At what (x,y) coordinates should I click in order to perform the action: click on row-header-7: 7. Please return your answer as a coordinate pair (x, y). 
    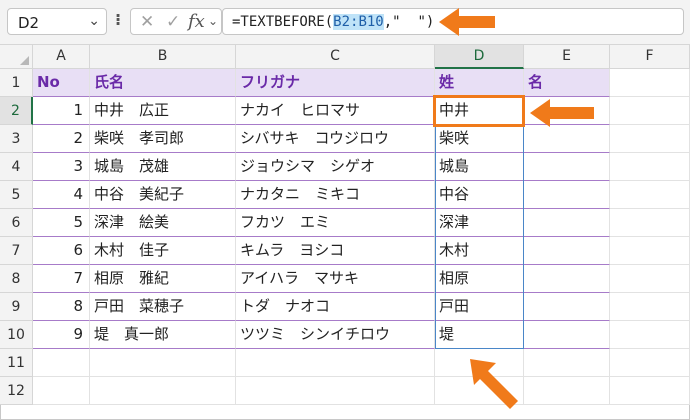
    Looking at the image, I should click on (16, 251).